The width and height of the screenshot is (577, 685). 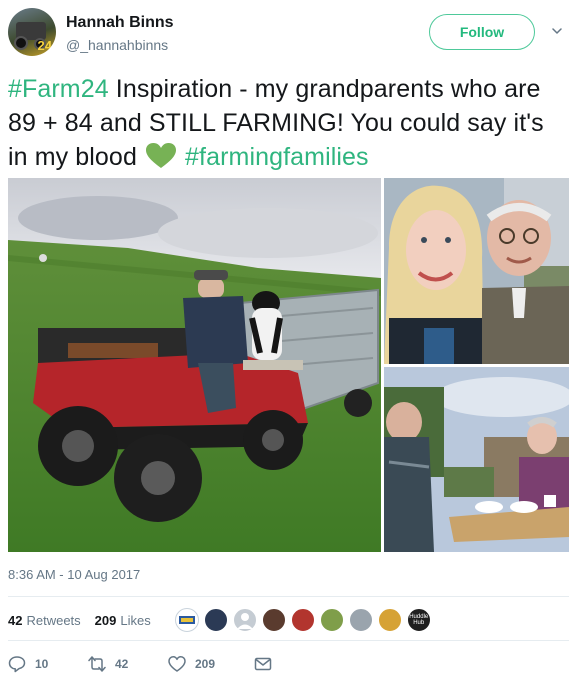 I want to click on chevron-down-icon, so click(x=557, y=31).